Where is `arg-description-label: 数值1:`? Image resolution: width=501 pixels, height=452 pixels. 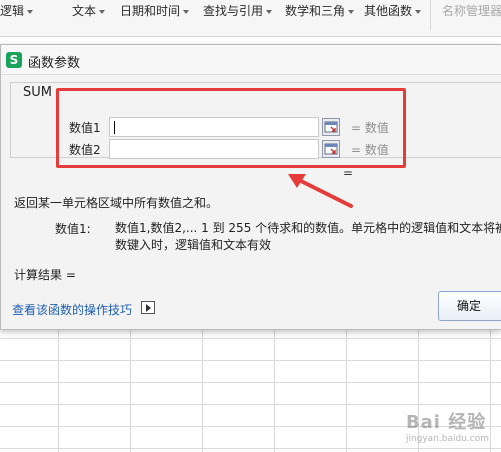 arg-description-label: 数值1: is located at coordinates (73, 229).